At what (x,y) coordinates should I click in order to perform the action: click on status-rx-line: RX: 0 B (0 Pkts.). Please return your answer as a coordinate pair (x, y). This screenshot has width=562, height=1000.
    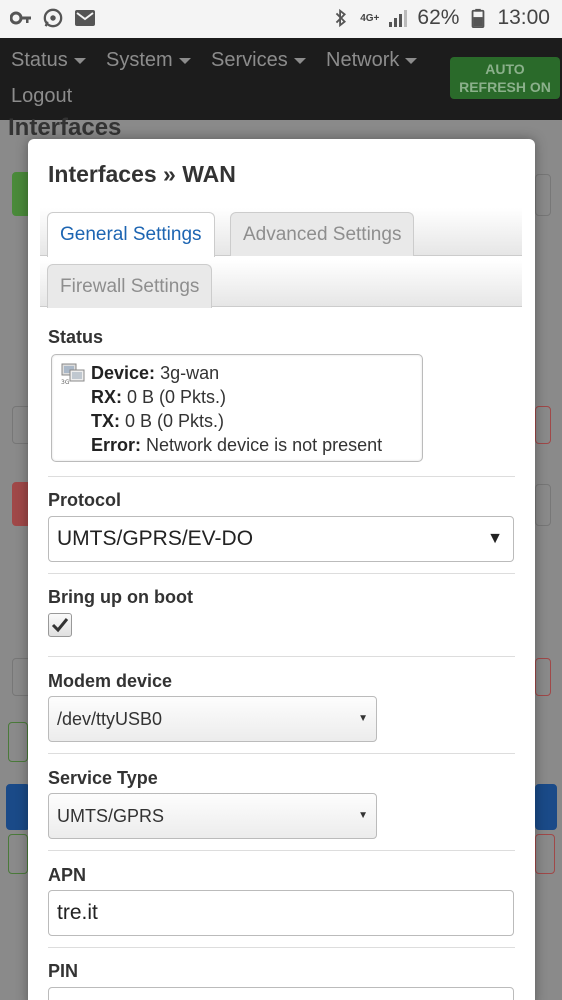
    Looking at the image, I should click on (236, 397).